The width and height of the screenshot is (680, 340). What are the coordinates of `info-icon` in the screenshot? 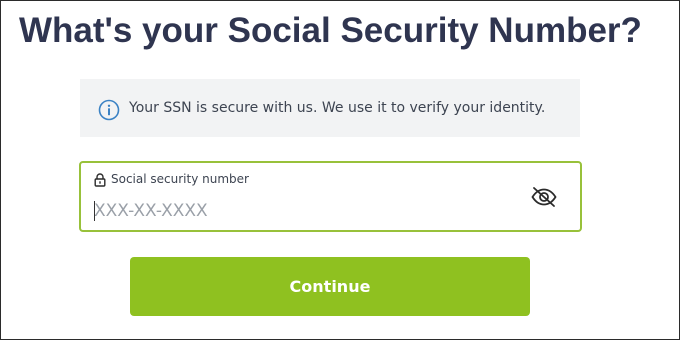 It's located at (109, 110).